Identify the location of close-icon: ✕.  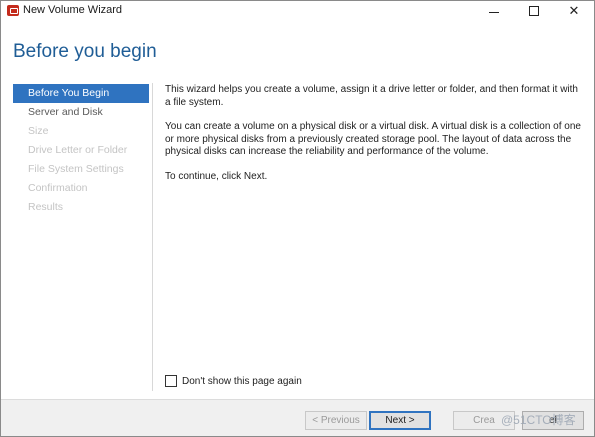
(574, 11).